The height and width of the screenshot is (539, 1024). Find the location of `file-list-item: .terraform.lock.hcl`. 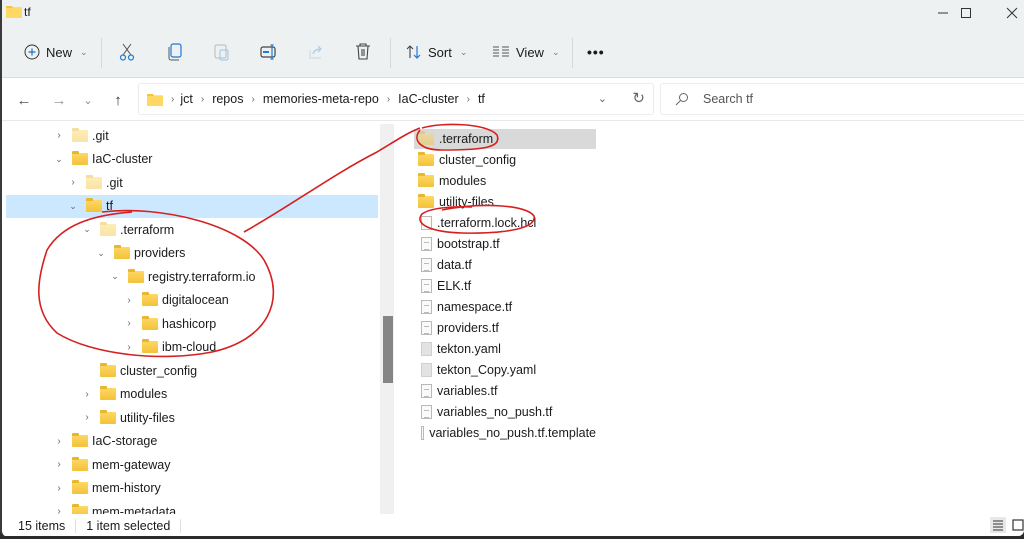

file-list-item: .terraform.lock.hcl is located at coordinates (505, 223).